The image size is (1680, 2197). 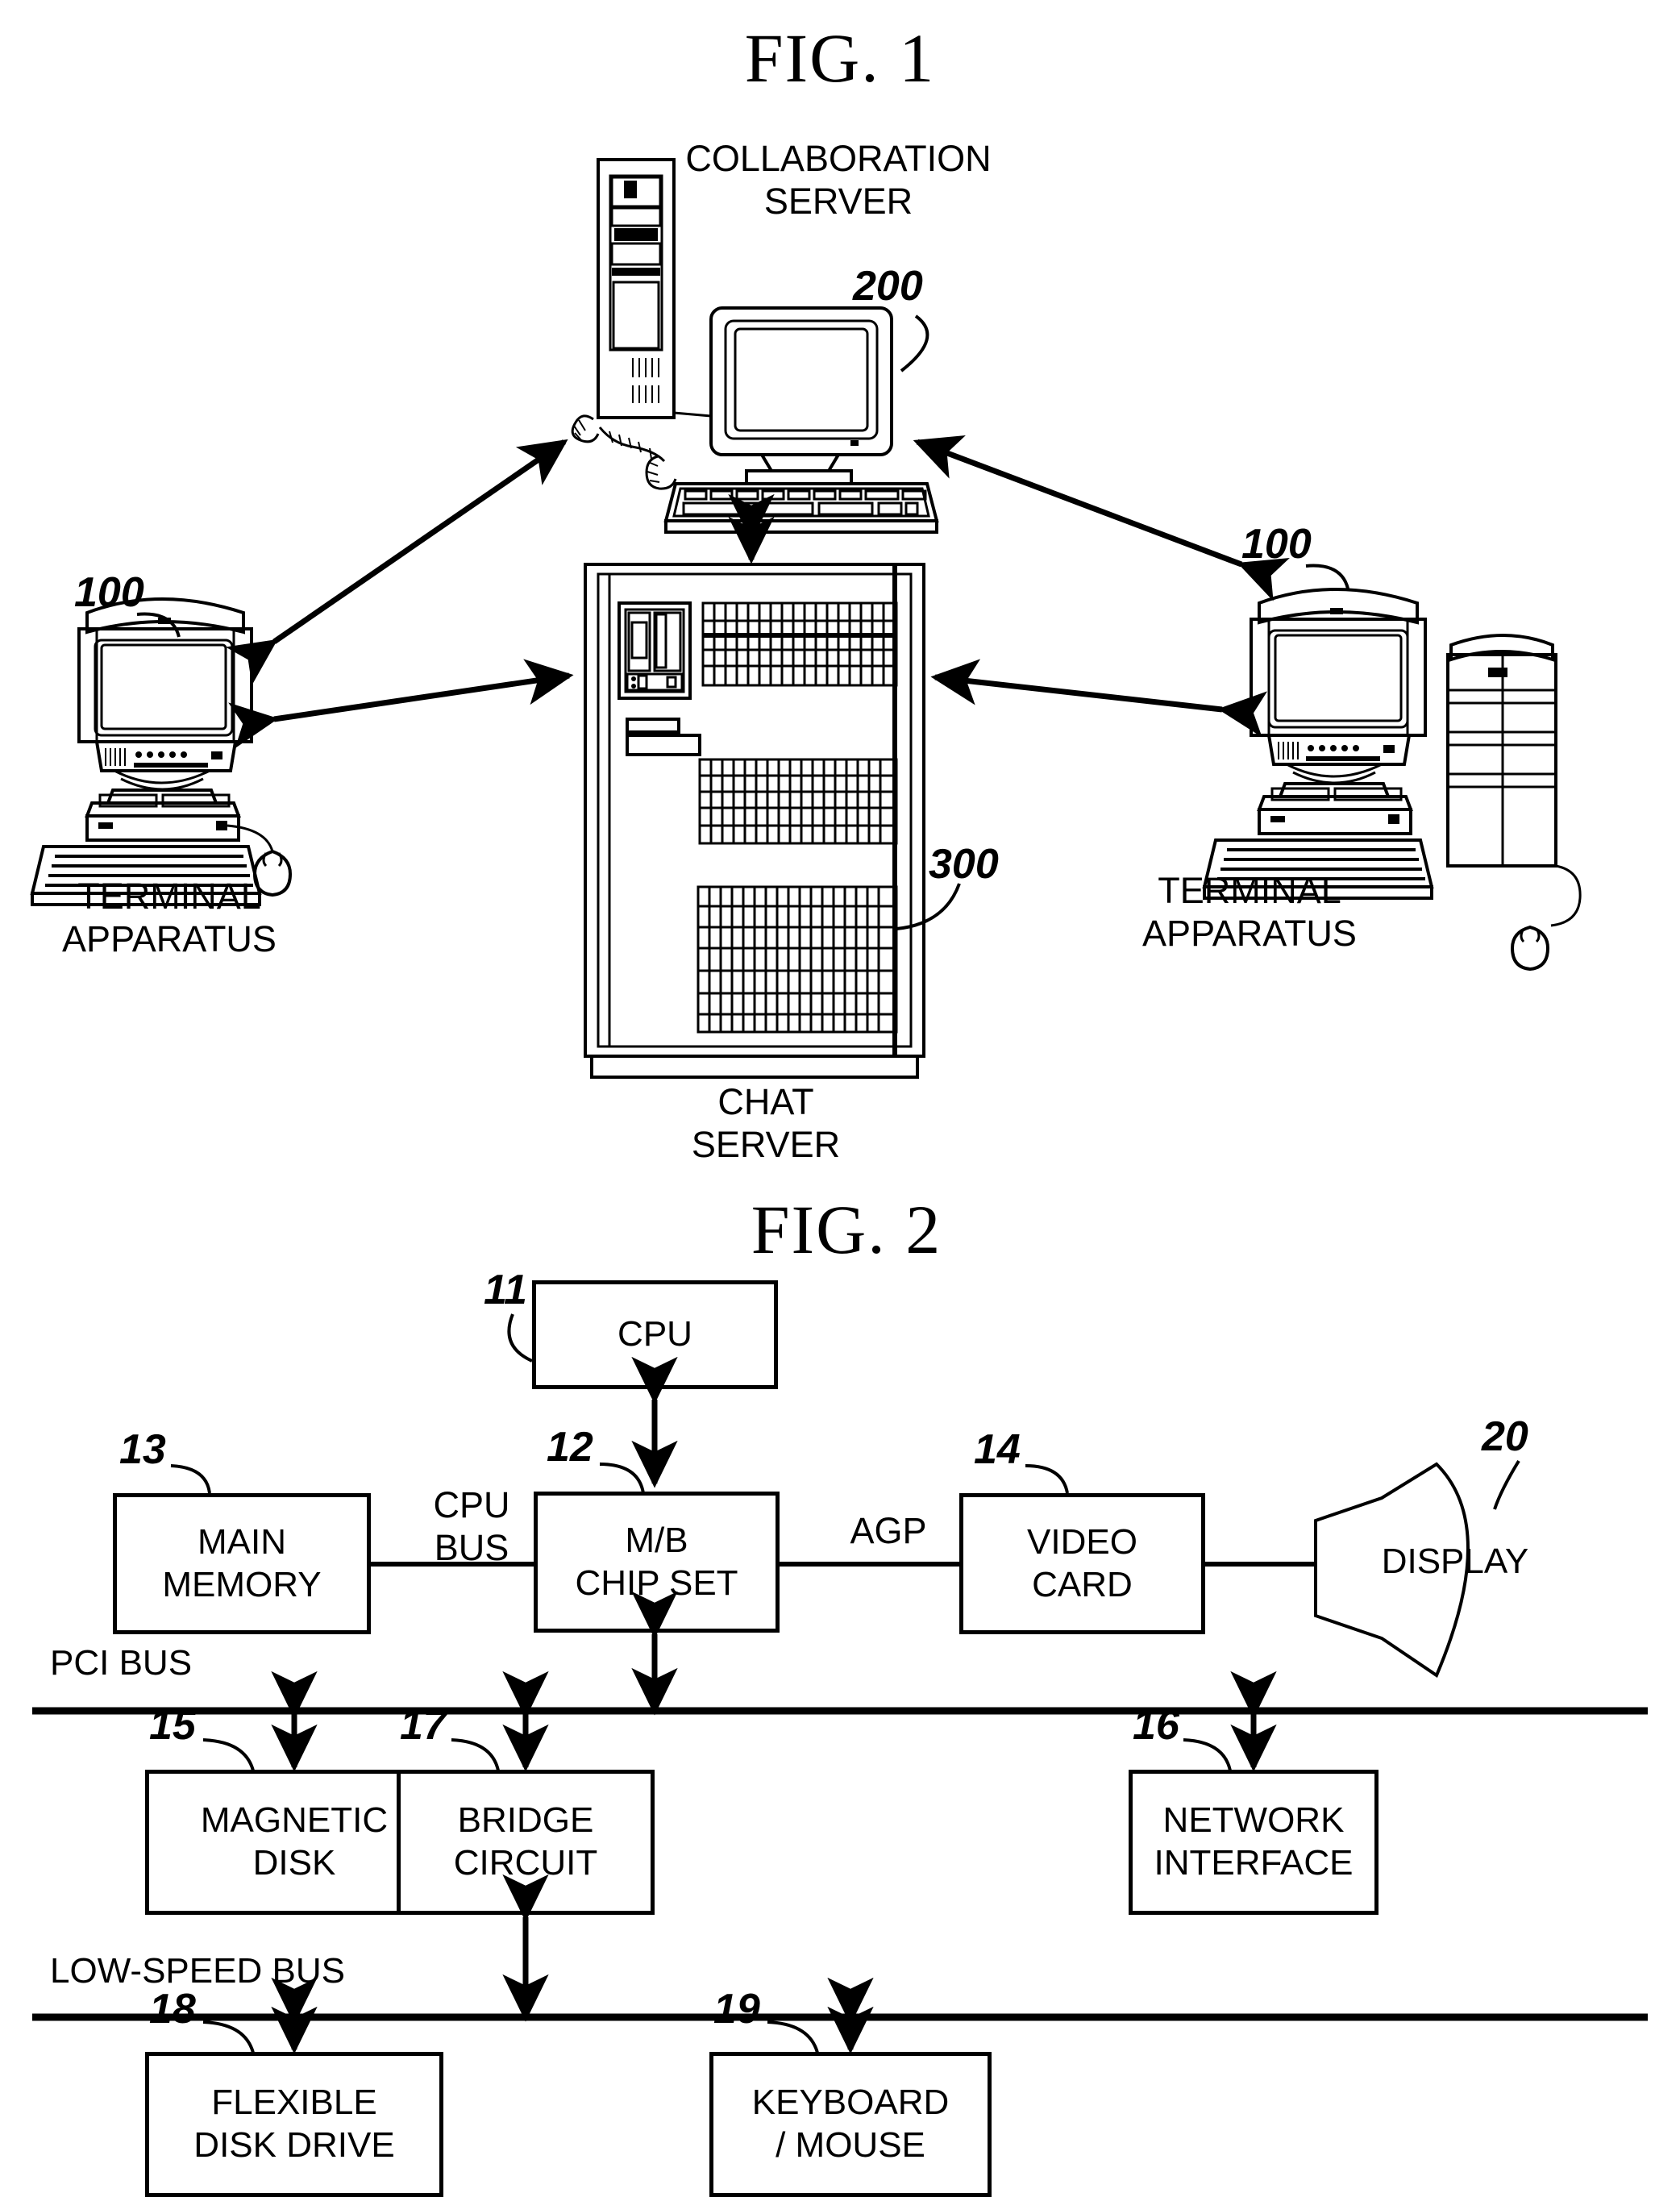 What do you see at coordinates (109, 592) in the screenshot?
I see `terminal-left-refnum: 100` at bounding box center [109, 592].